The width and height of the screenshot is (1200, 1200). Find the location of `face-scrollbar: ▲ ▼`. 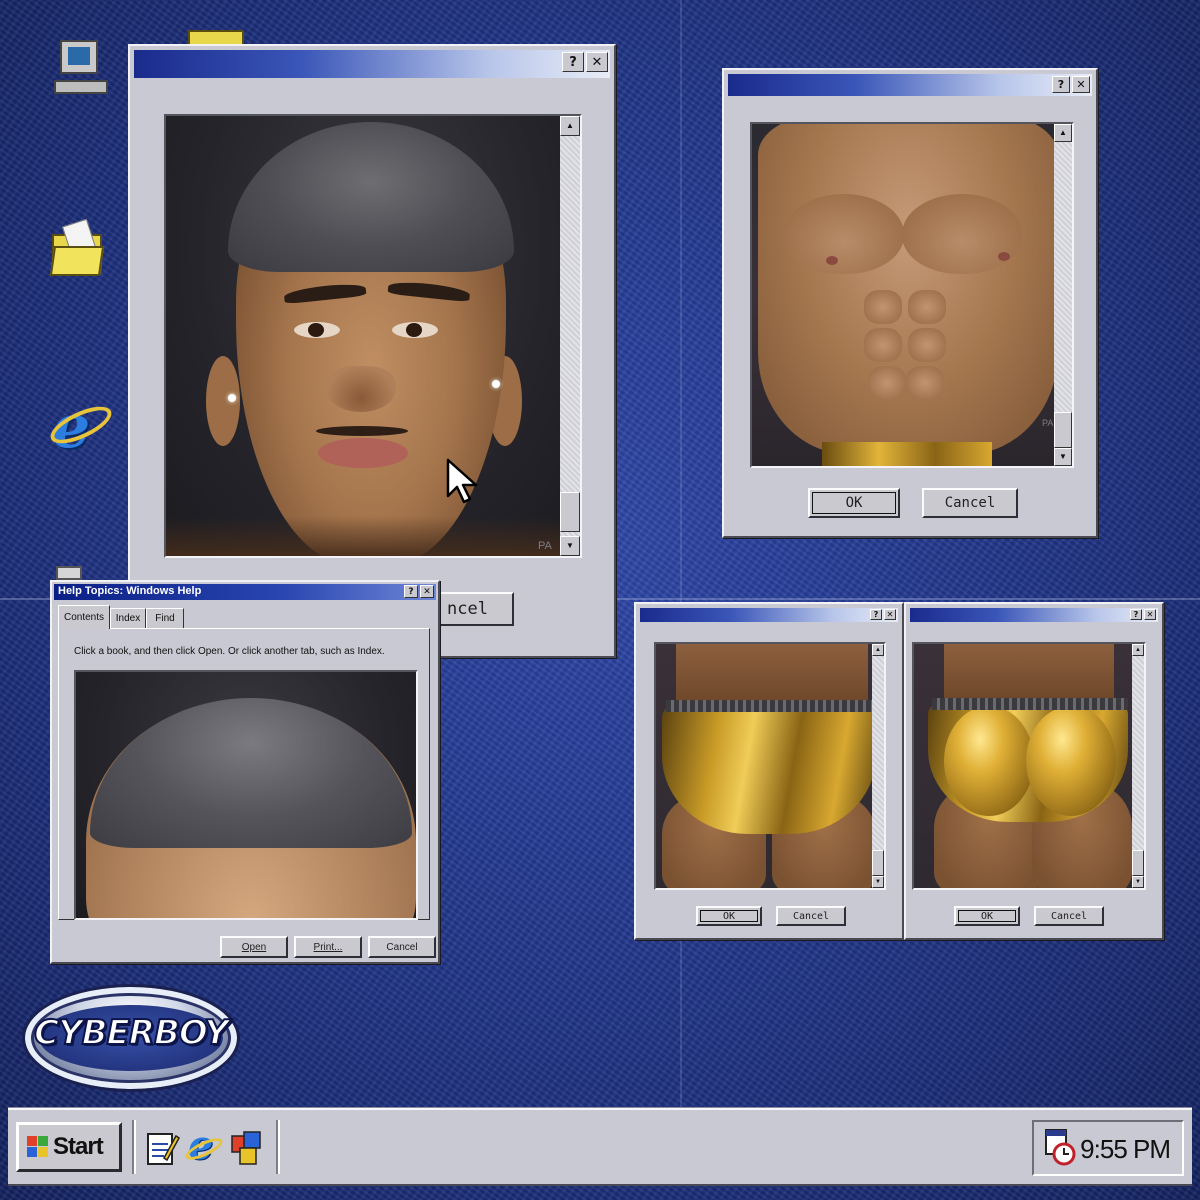

face-scrollbar: ▲ ▼ is located at coordinates (570, 336).